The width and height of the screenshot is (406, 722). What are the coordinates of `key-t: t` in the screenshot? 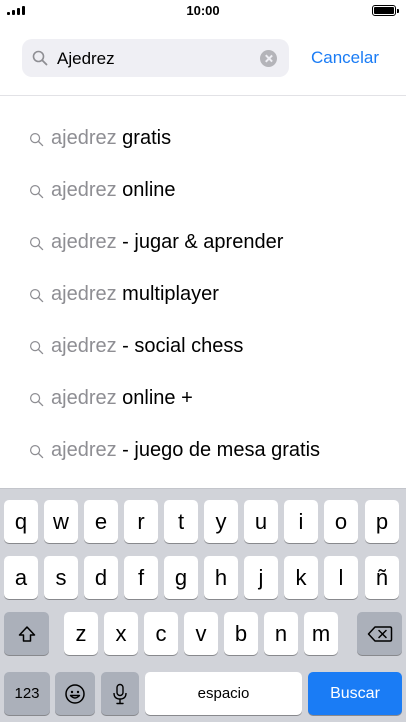 It's located at (181, 521).